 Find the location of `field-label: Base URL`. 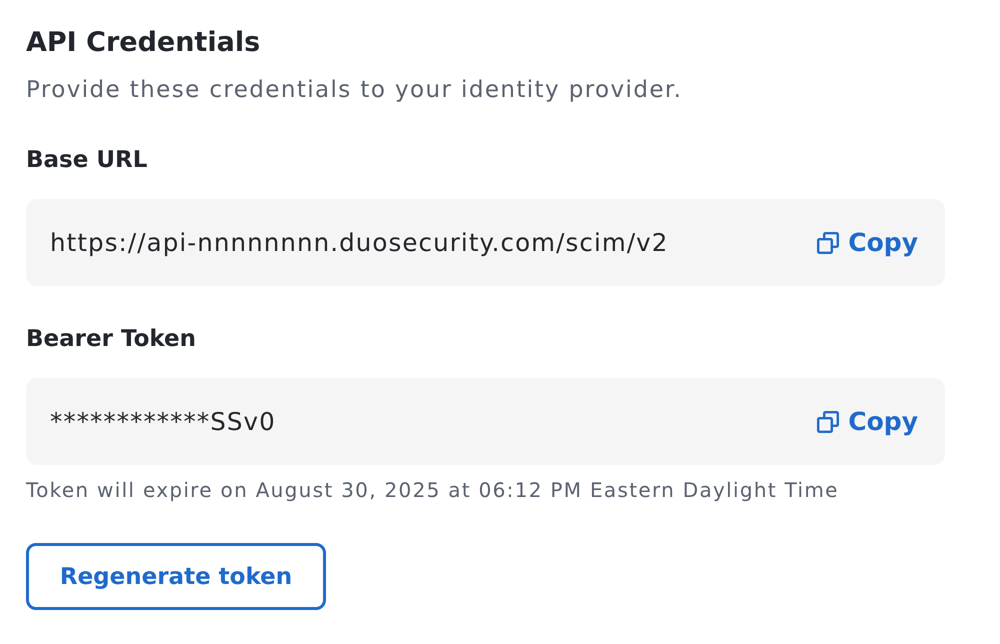

field-label: Base URL is located at coordinates (87, 160).